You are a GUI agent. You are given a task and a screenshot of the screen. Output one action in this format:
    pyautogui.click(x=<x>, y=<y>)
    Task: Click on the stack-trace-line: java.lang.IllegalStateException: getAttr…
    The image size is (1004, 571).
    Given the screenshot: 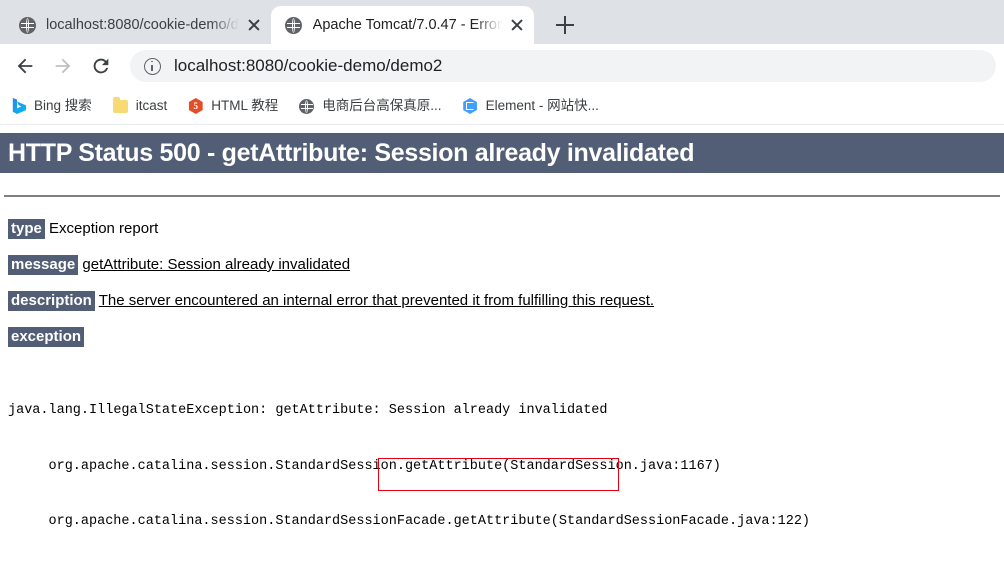 What is the action you would take?
    pyautogui.click(x=308, y=410)
    